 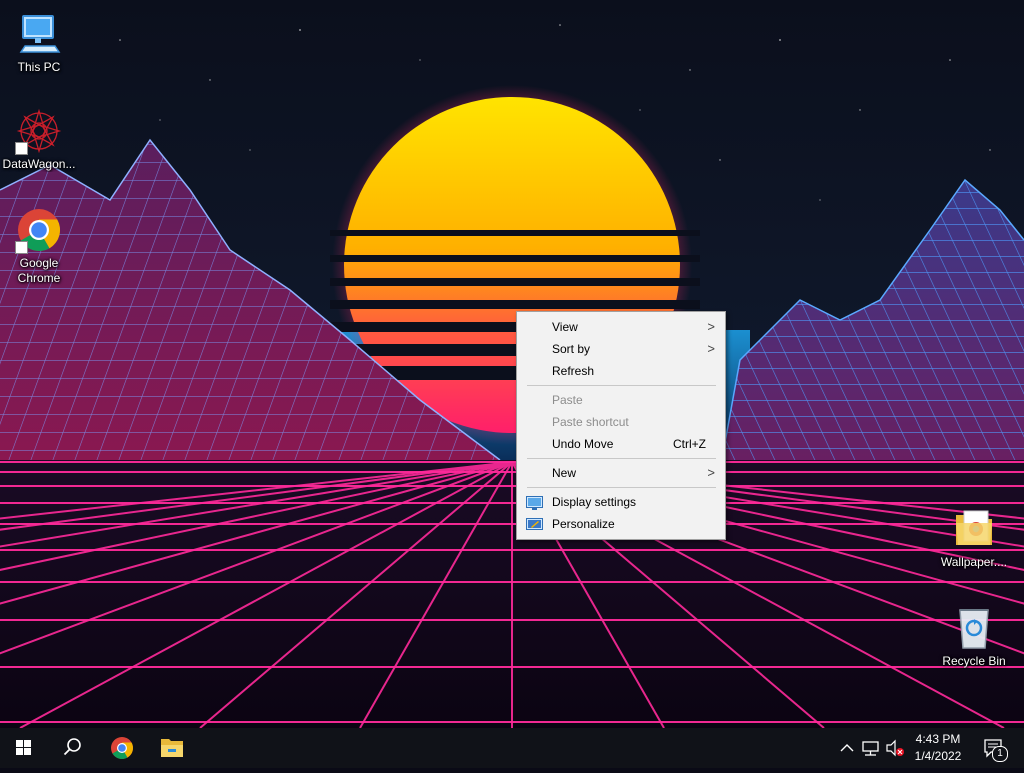 I want to click on search-button, so click(x=72, y=748).